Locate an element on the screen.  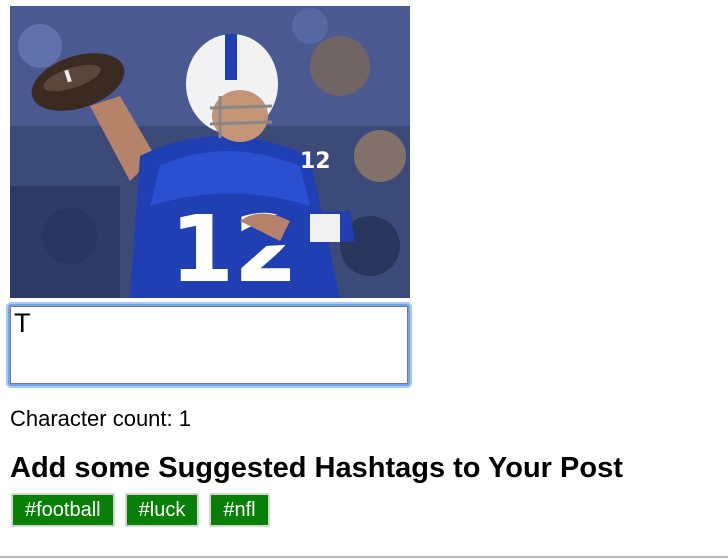
divider is located at coordinates (364, 557).